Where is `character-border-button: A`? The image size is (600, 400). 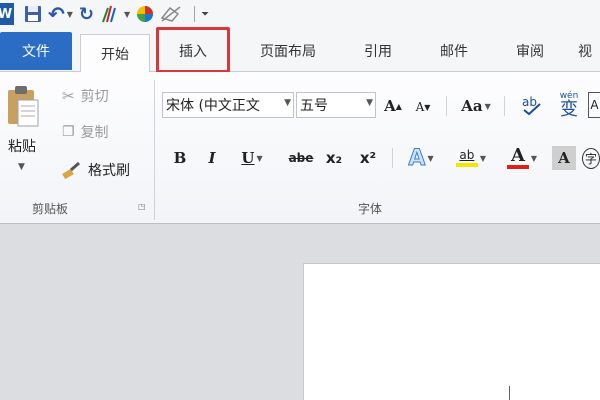
character-border-button: A is located at coordinates (594, 105).